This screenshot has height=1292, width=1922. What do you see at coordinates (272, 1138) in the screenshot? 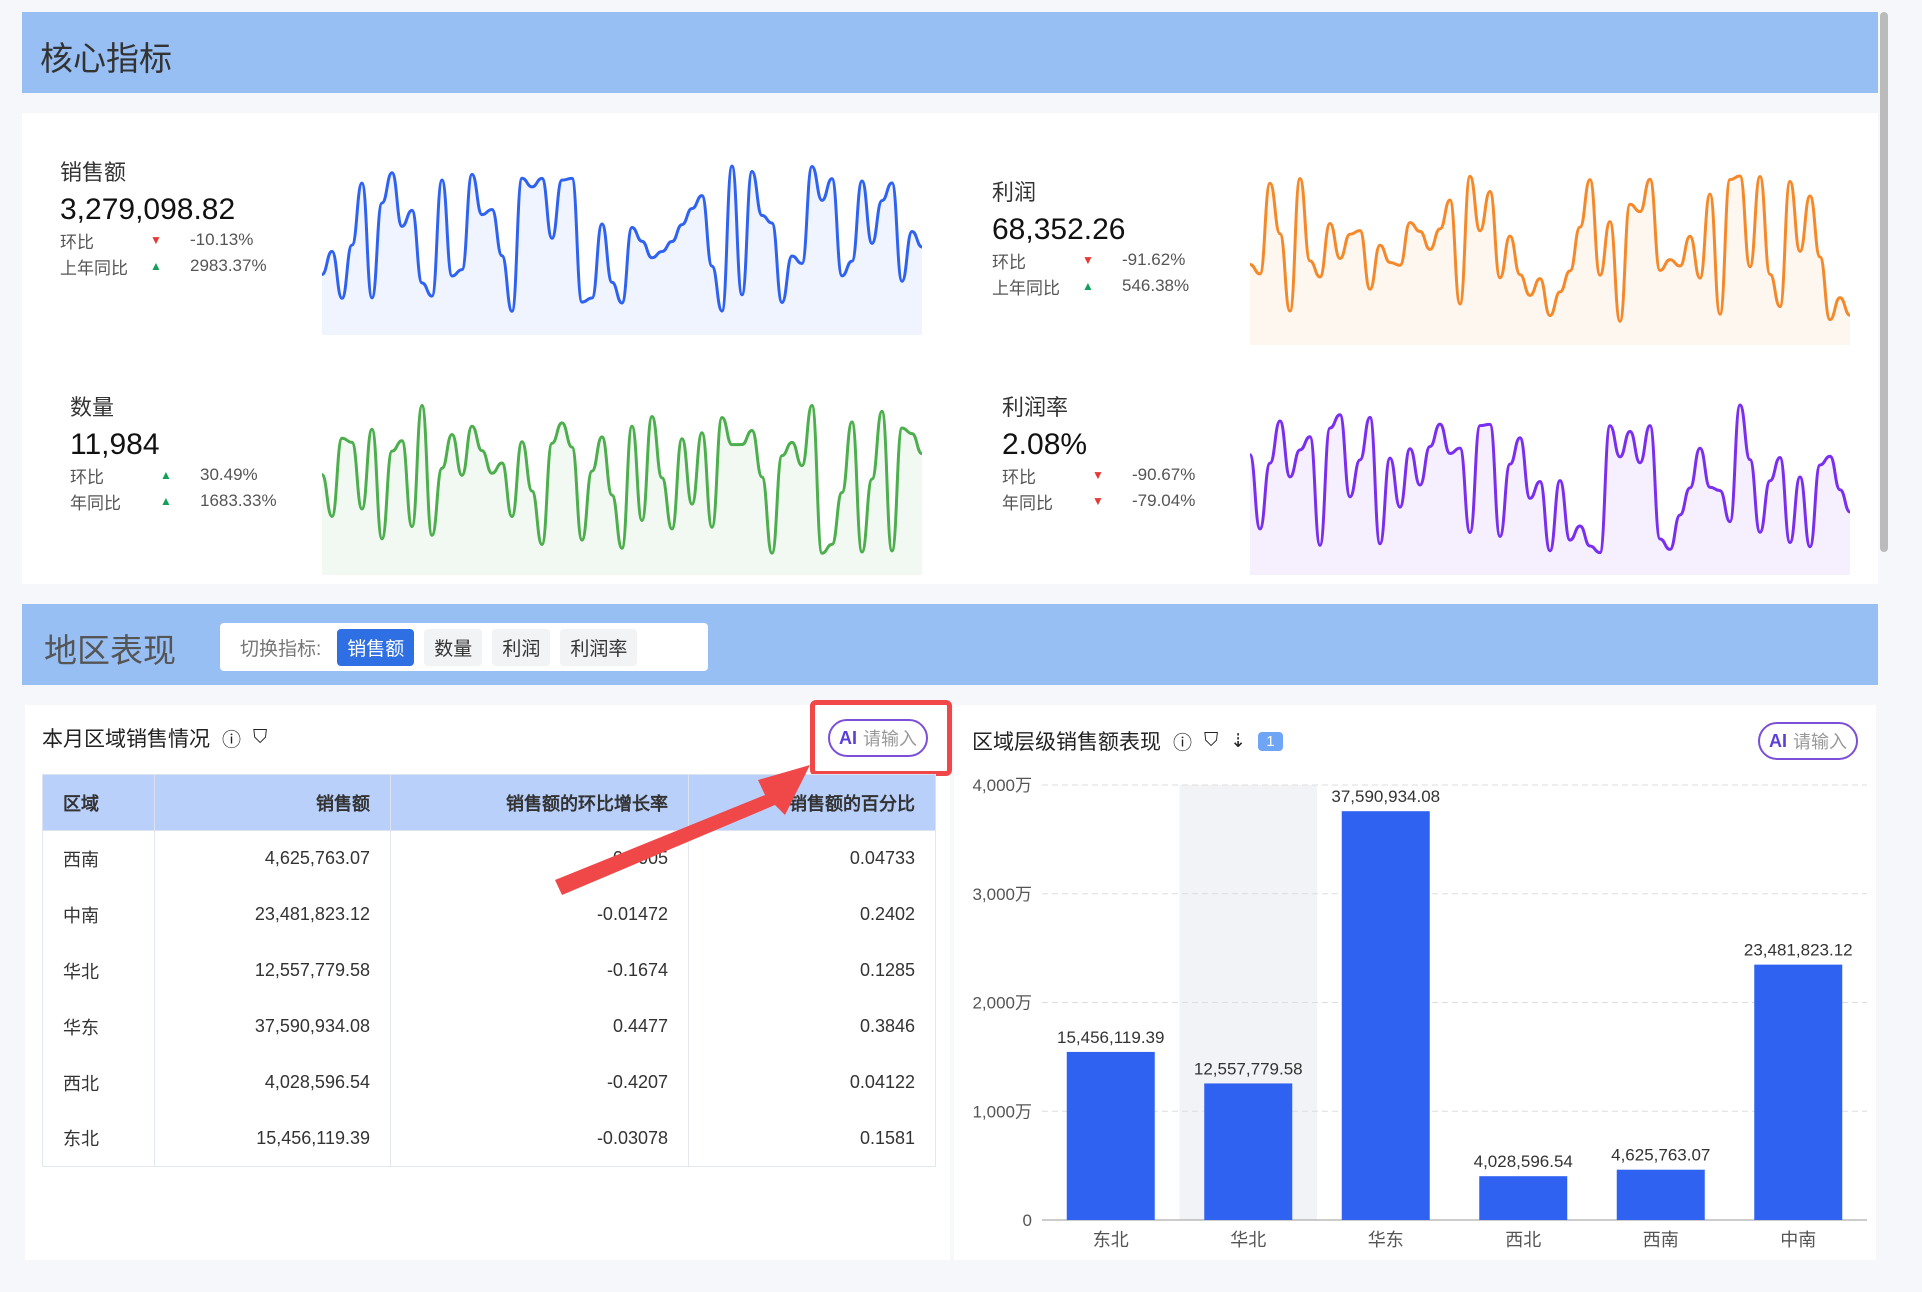
I see `table-cell: 15,456,119.39` at bounding box center [272, 1138].